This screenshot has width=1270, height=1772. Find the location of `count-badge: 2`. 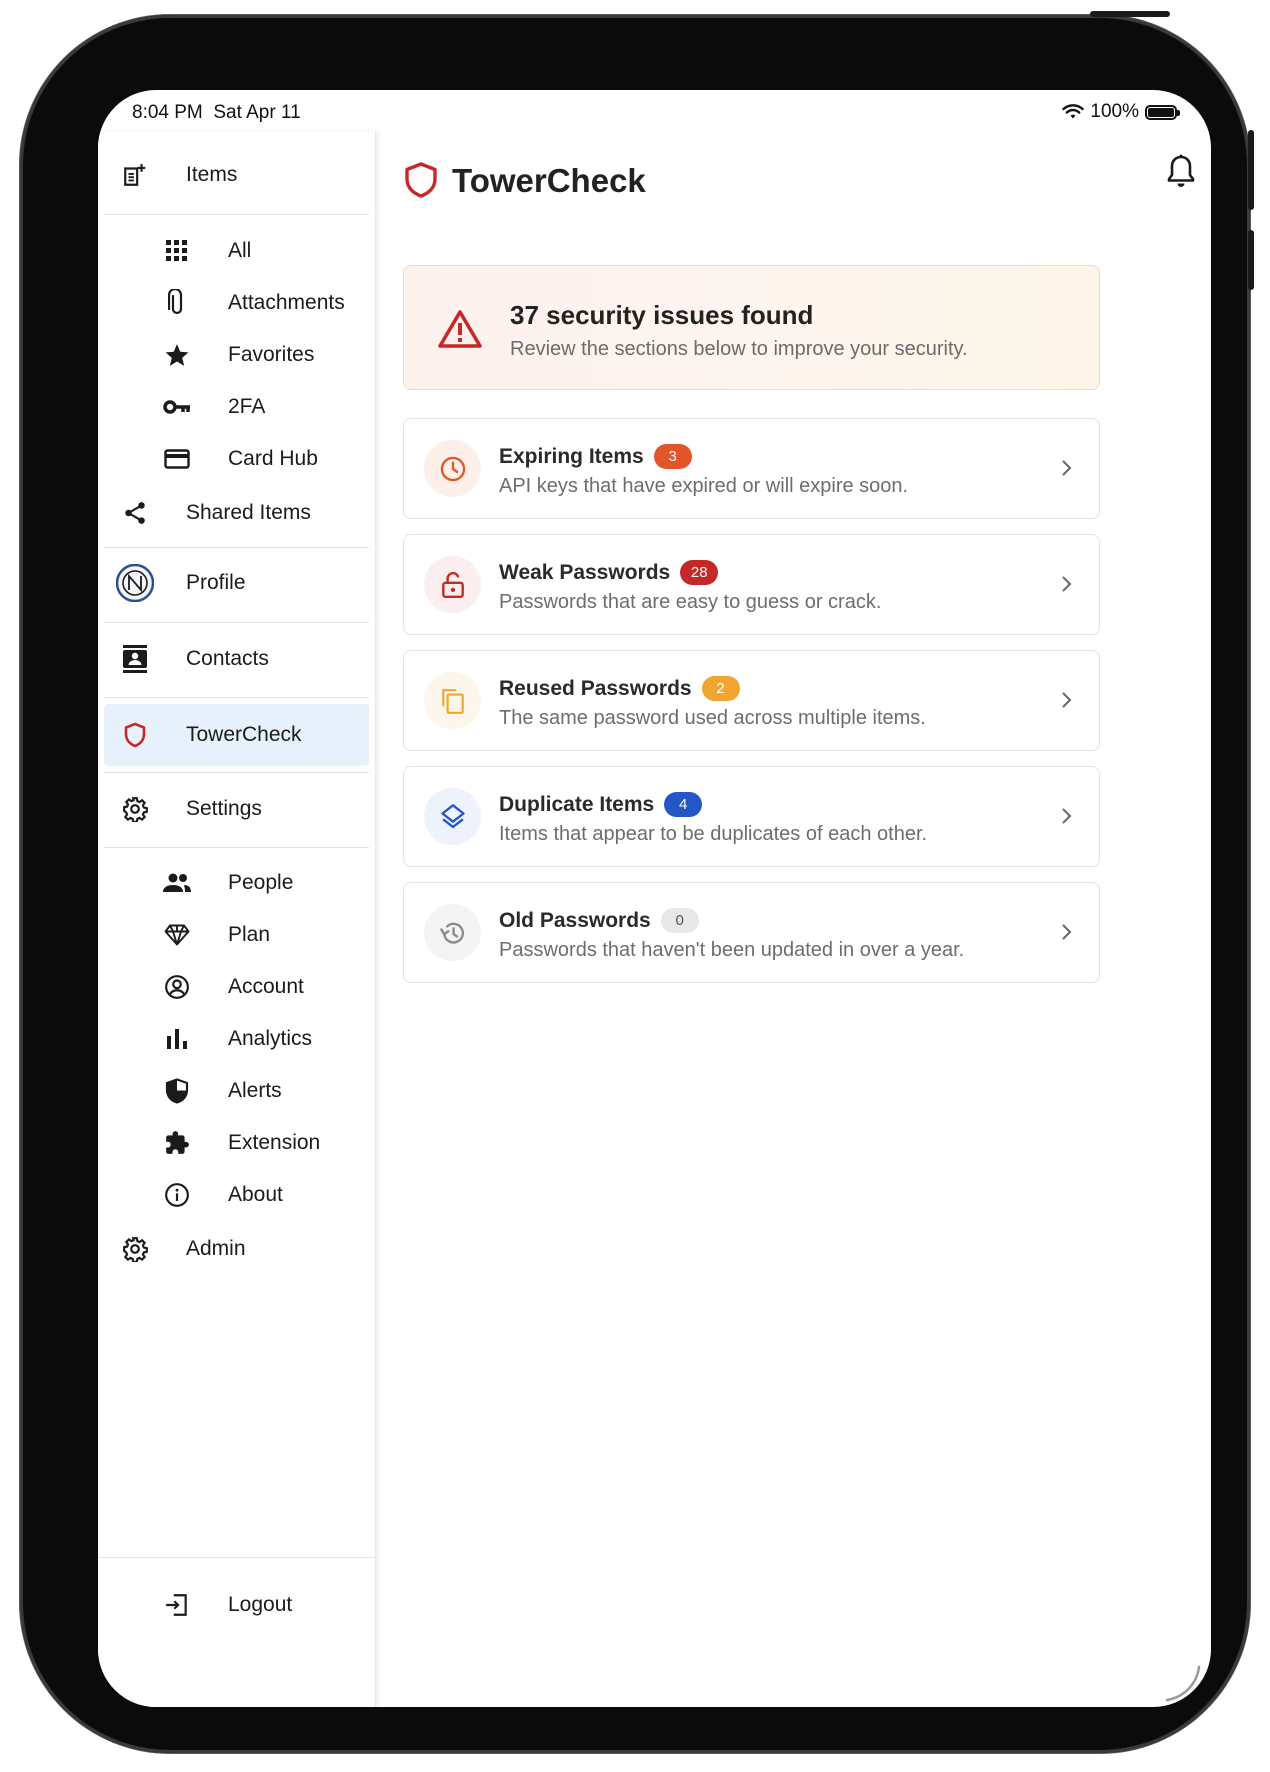

count-badge: 2 is located at coordinates (720, 688).